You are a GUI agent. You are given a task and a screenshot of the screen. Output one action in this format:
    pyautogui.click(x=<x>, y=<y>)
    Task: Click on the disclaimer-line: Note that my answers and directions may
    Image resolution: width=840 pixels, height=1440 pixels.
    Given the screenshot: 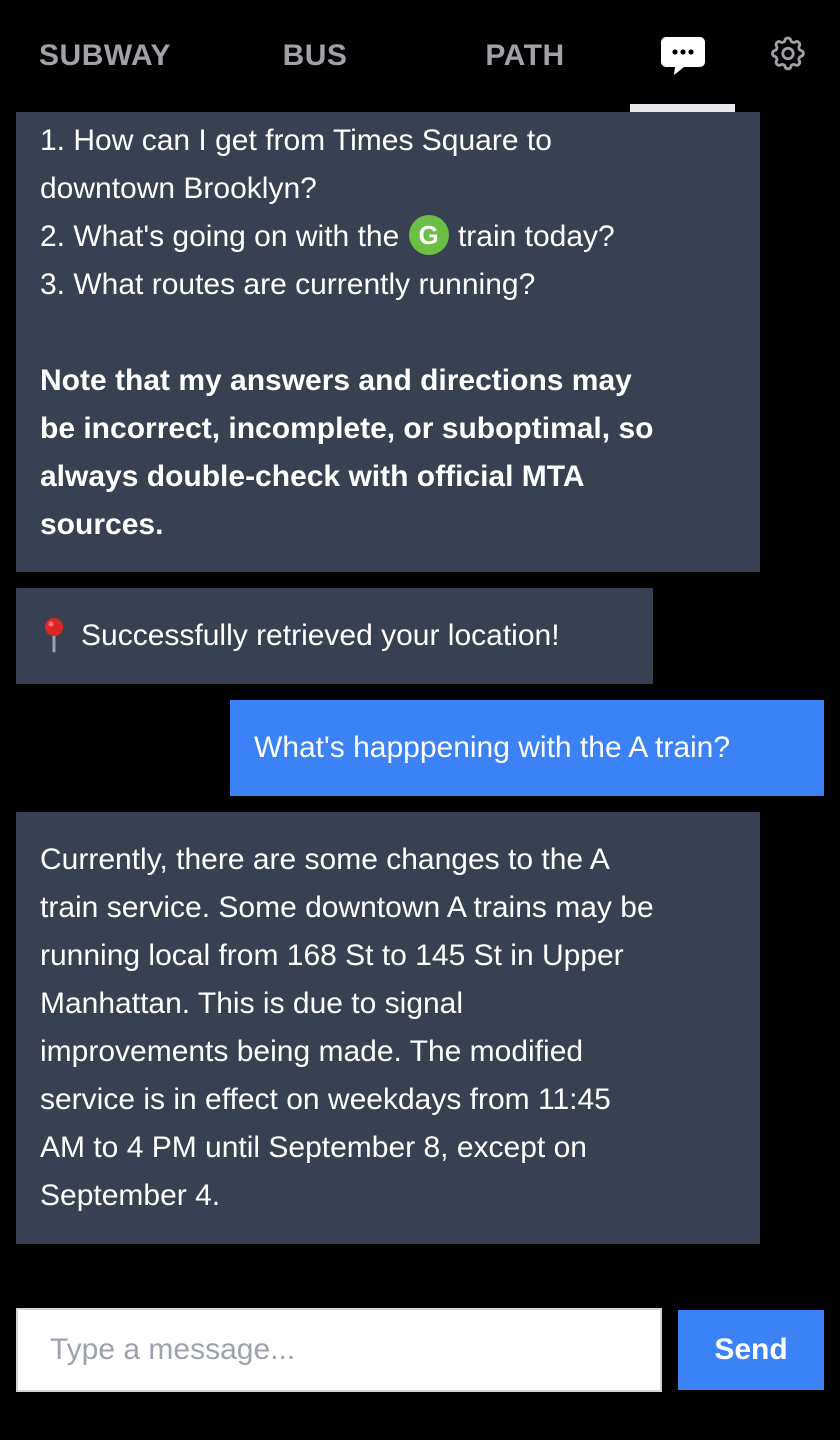 What is the action you would take?
    pyautogui.click(x=336, y=380)
    